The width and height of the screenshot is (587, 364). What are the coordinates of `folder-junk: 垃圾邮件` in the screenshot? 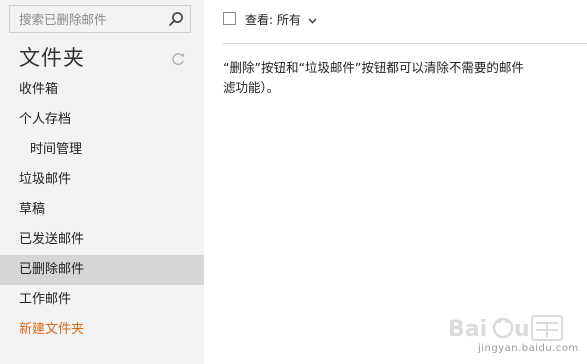 It's located at (102, 180).